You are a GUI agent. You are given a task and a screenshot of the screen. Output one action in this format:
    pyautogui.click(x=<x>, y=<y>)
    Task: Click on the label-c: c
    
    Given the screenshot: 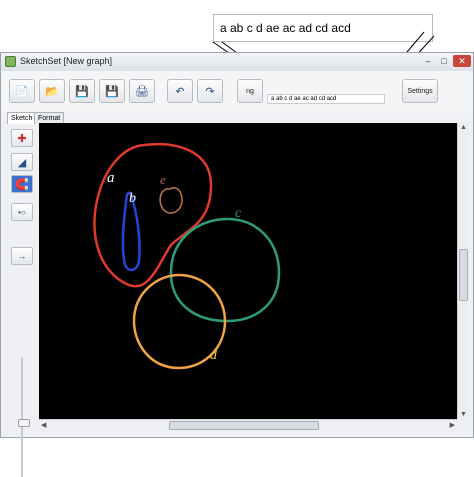 What is the action you would take?
    pyautogui.click(x=238, y=213)
    